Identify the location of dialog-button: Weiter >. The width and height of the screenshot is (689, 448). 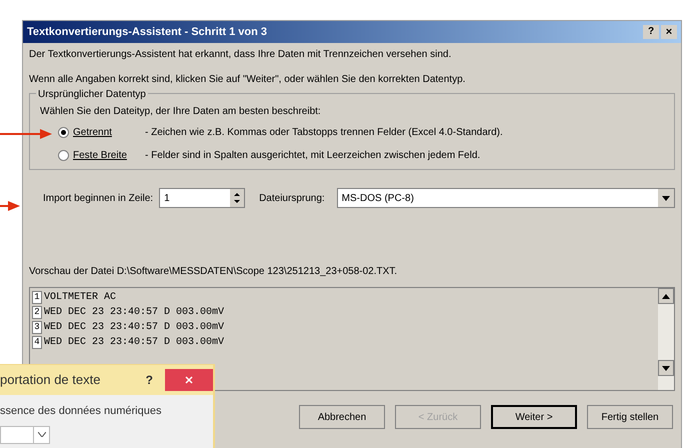
(534, 417).